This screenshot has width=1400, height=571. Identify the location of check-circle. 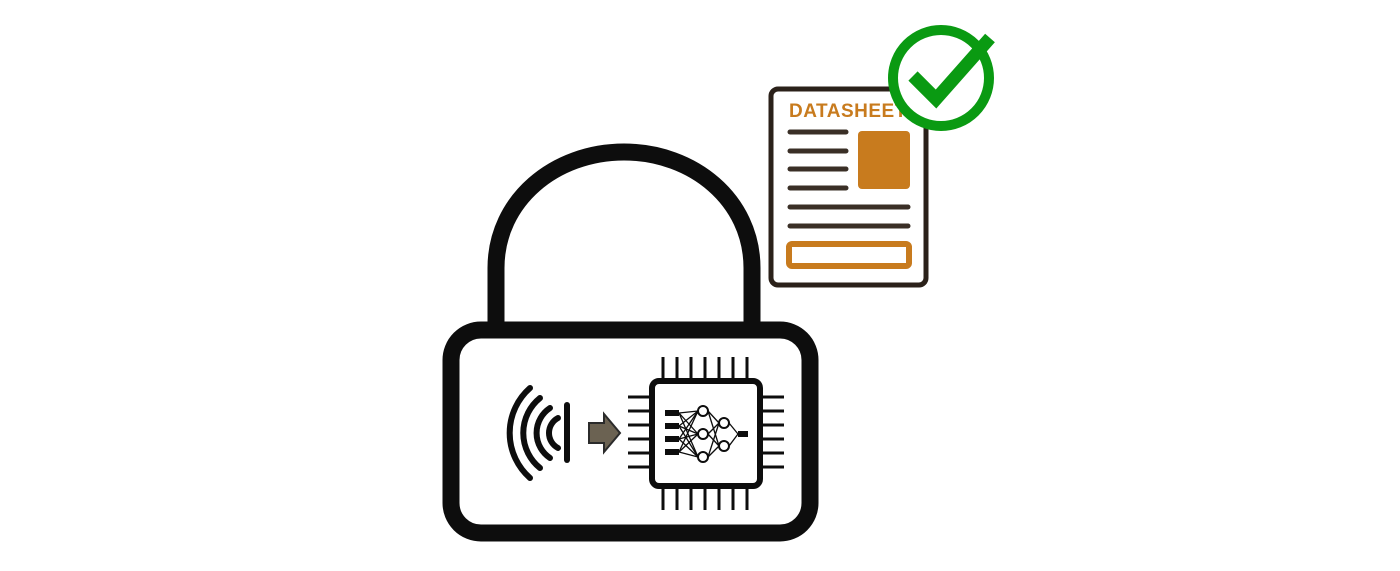
(941, 78).